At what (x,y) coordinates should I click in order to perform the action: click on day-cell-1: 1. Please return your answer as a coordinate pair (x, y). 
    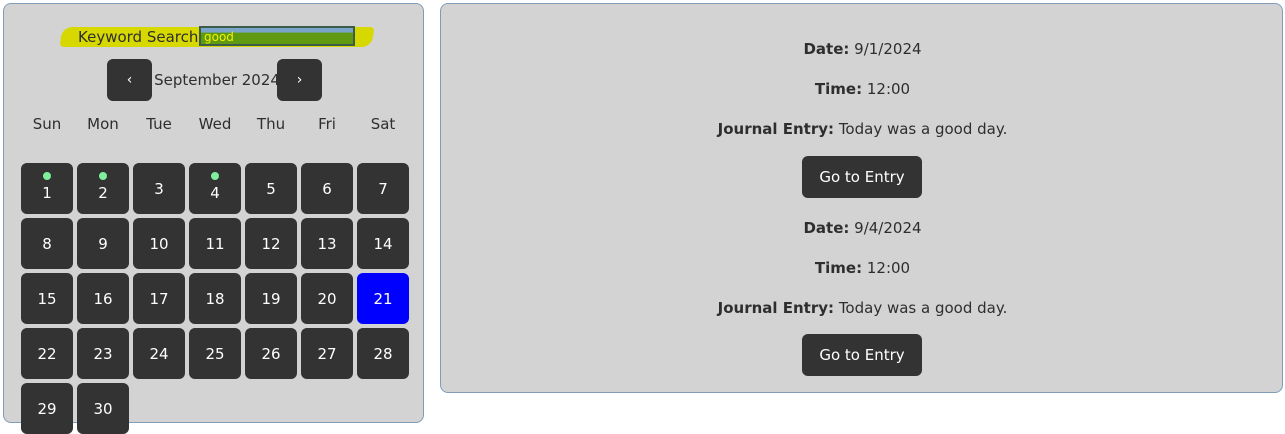
    Looking at the image, I should click on (47, 188).